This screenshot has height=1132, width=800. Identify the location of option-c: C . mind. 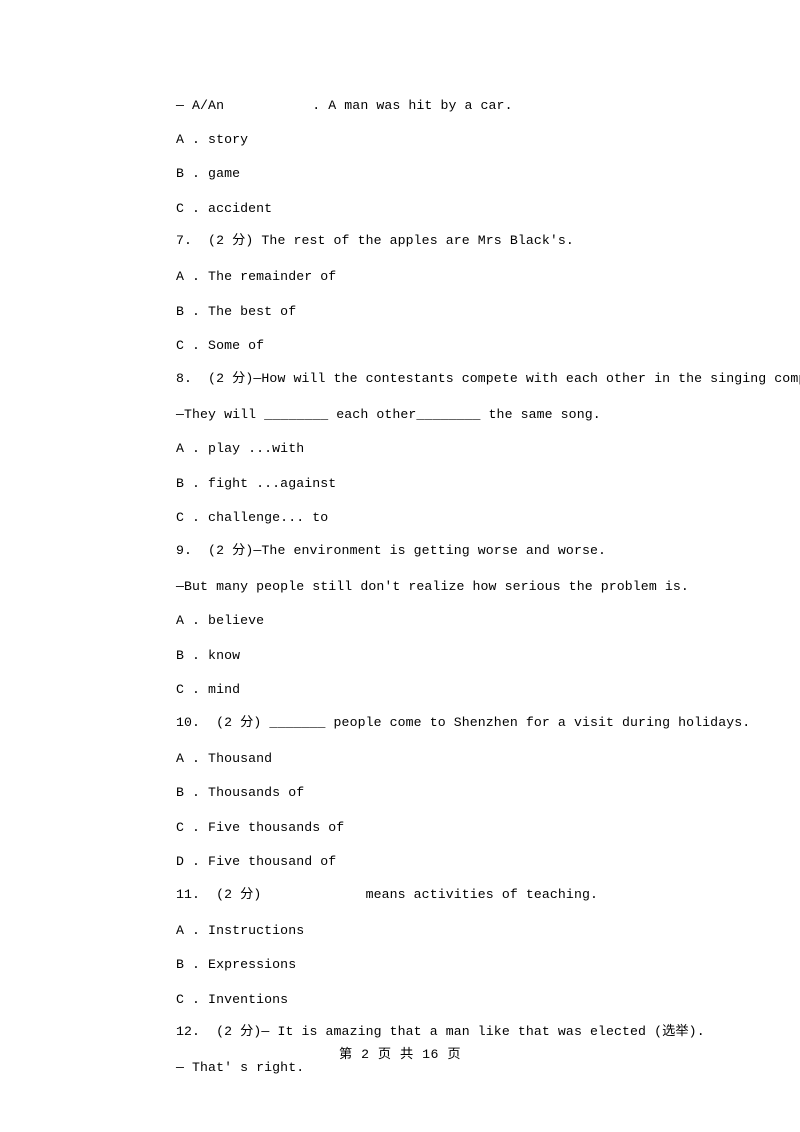
(208, 689).